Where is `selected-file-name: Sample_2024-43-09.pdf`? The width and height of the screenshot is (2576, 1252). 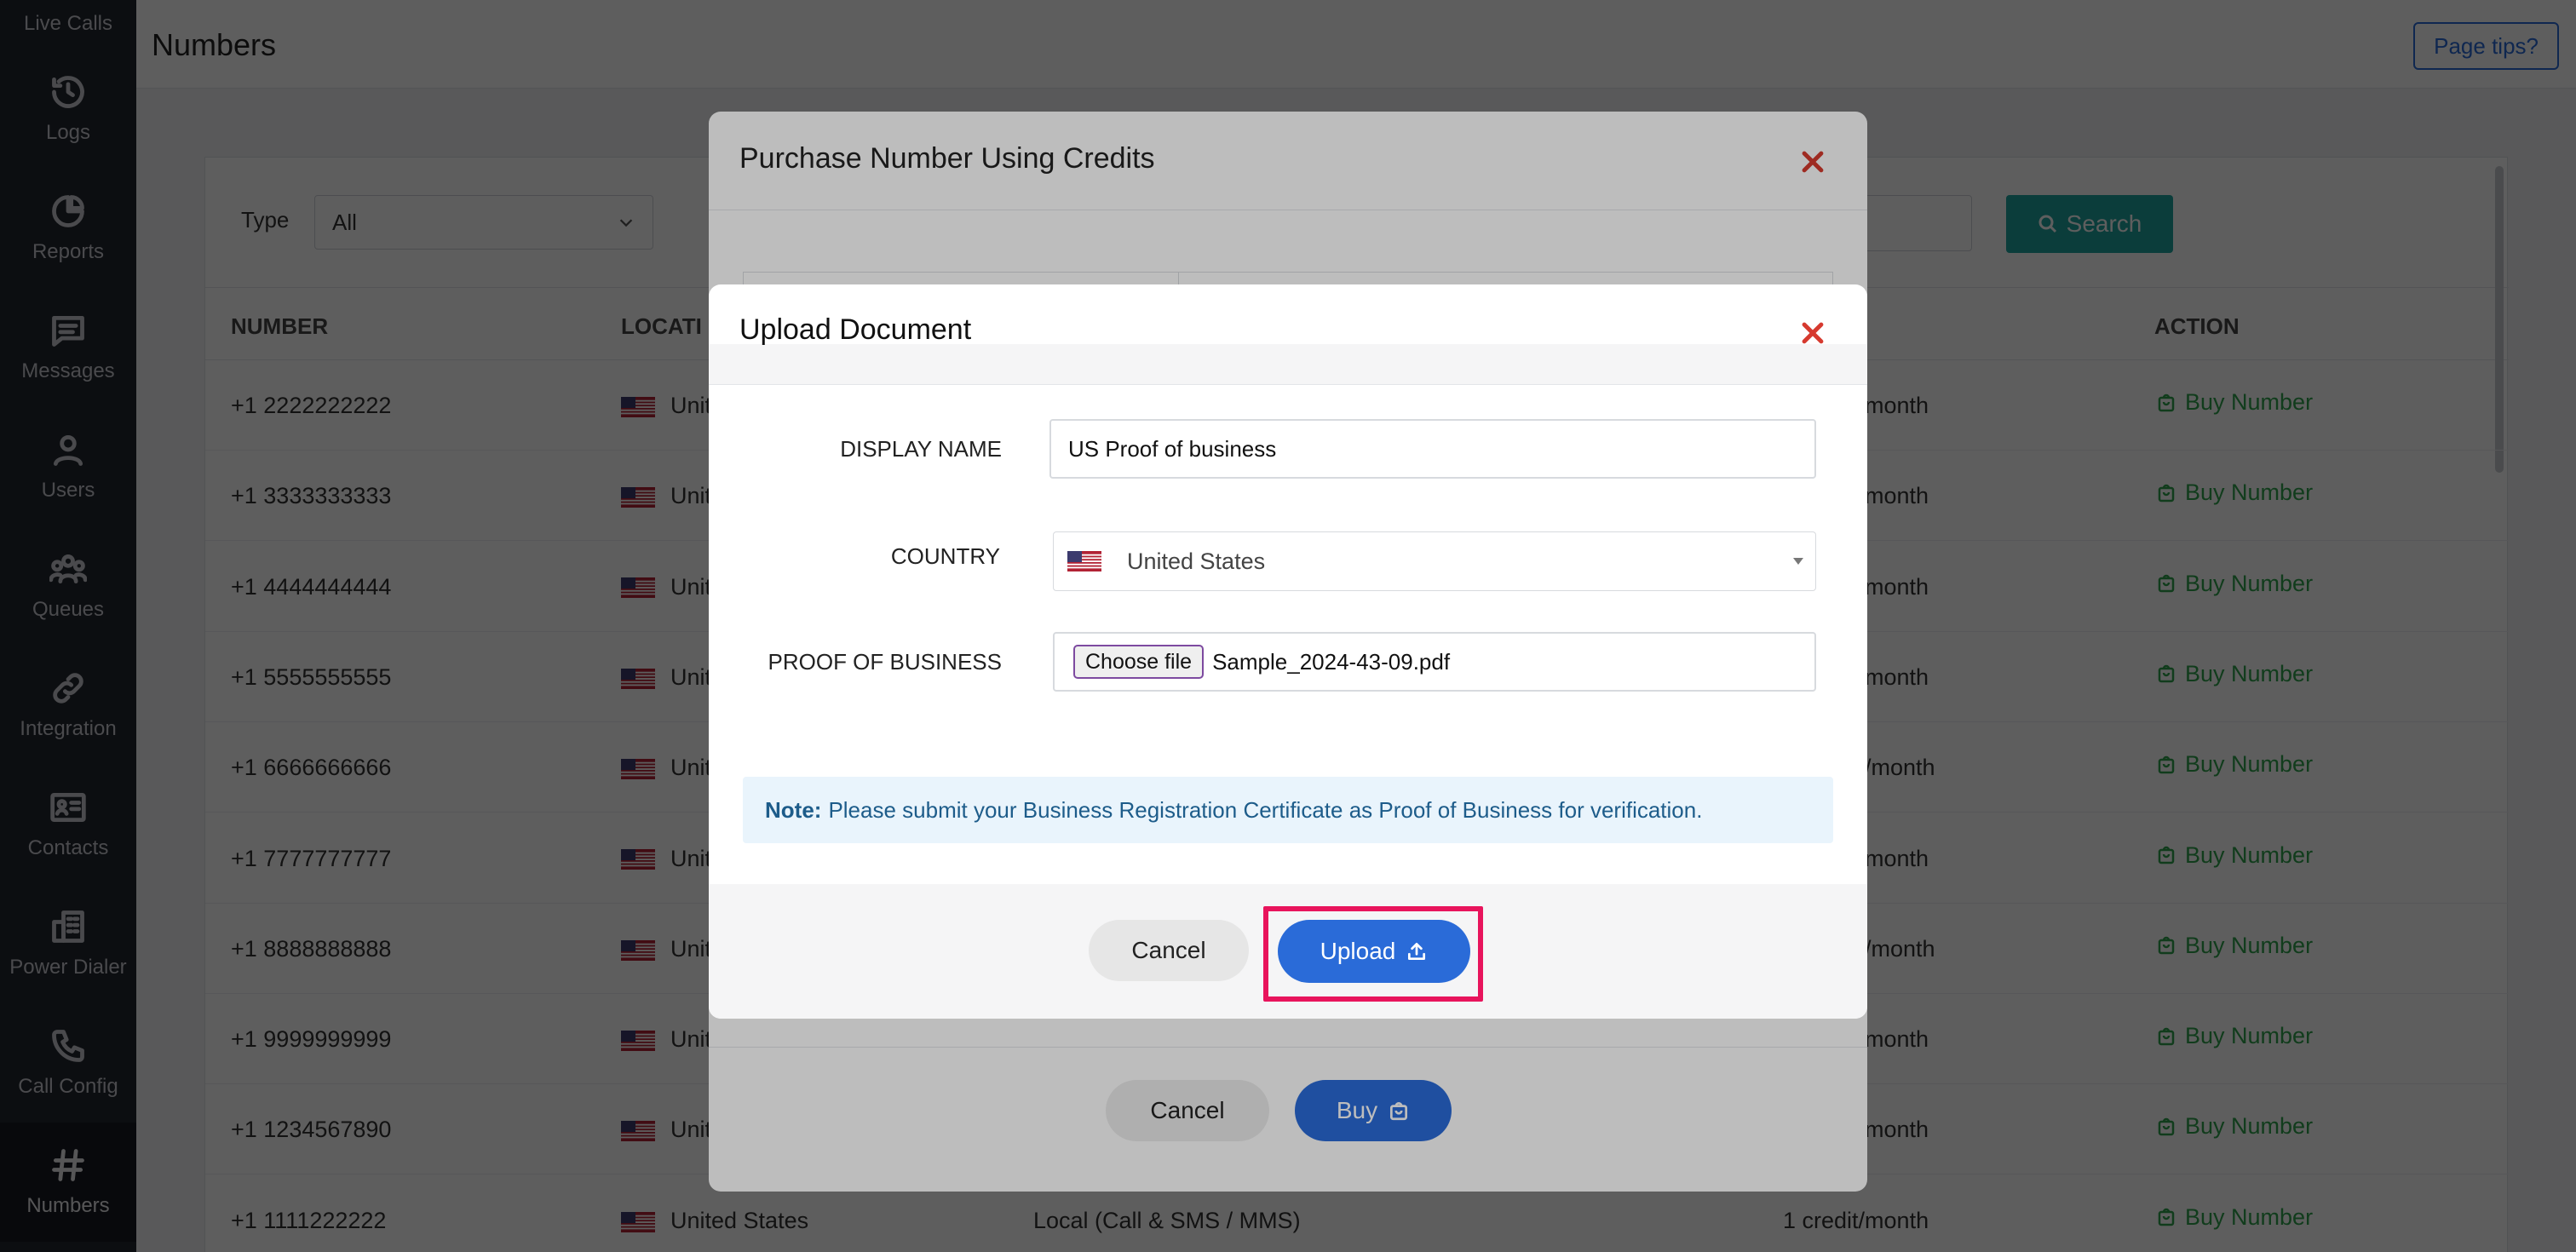 selected-file-name: Sample_2024-43-09.pdf is located at coordinates (1332, 661).